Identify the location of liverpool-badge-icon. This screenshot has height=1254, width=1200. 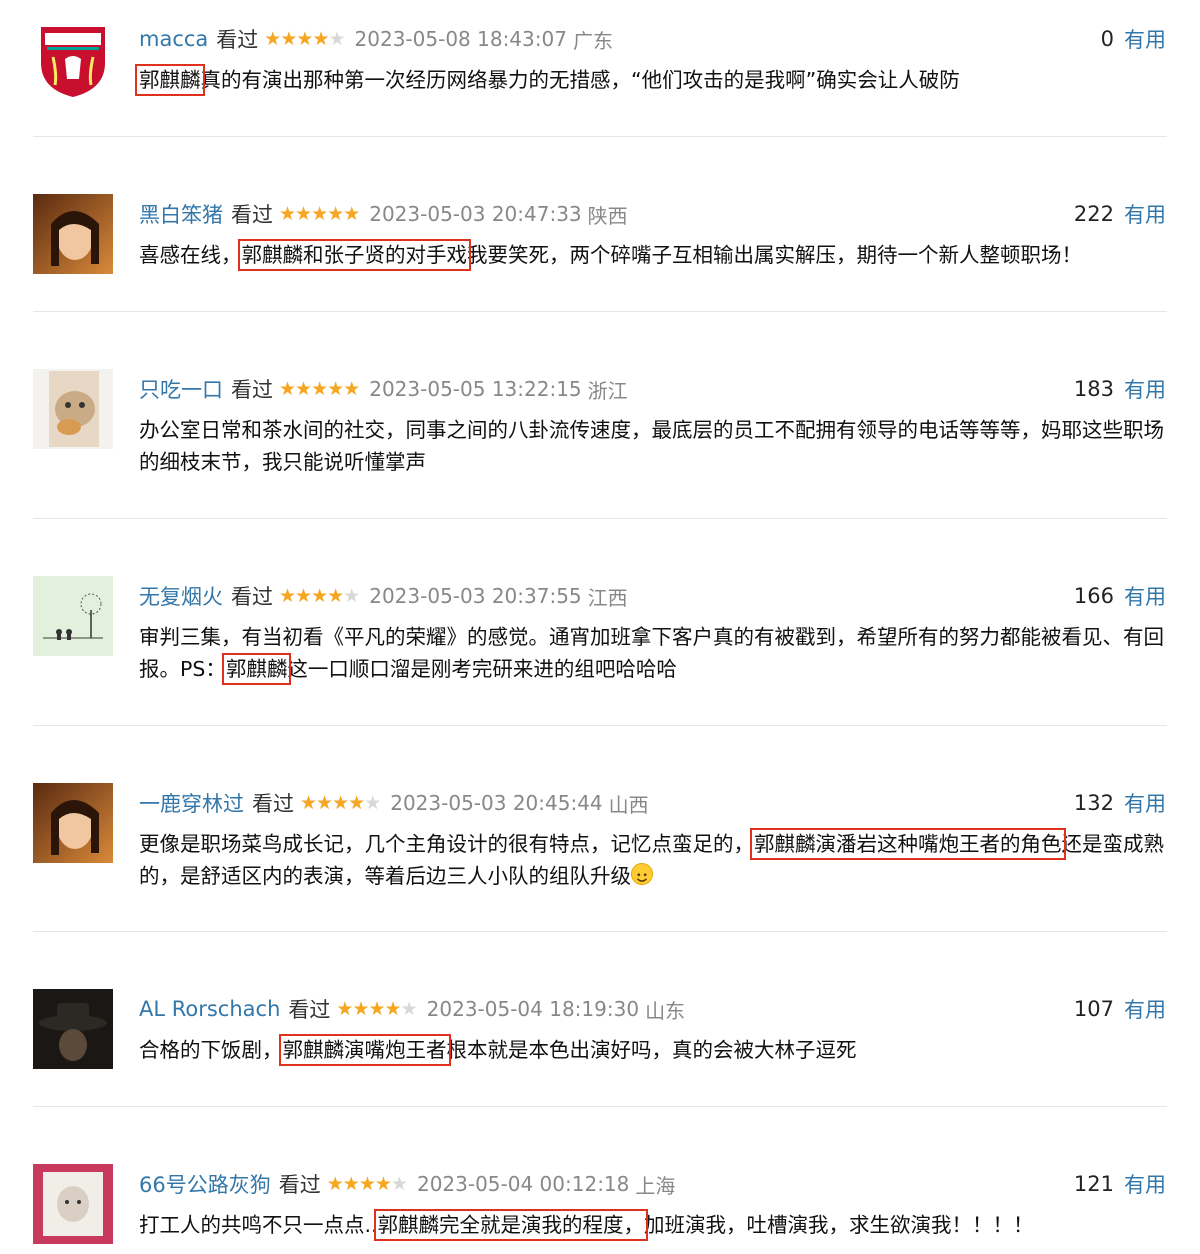
(73, 59).